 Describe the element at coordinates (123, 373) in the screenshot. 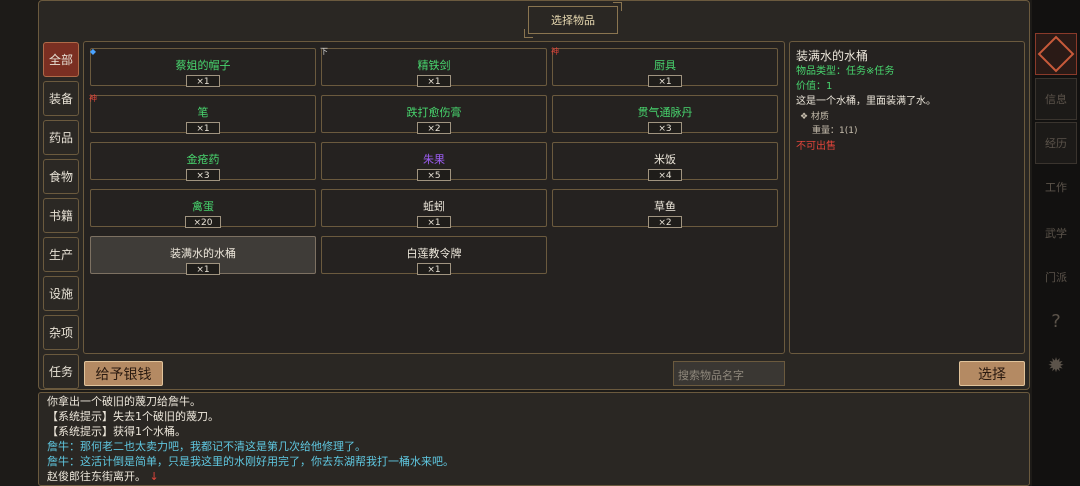

I see `give-money-button: 给予银钱` at that location.